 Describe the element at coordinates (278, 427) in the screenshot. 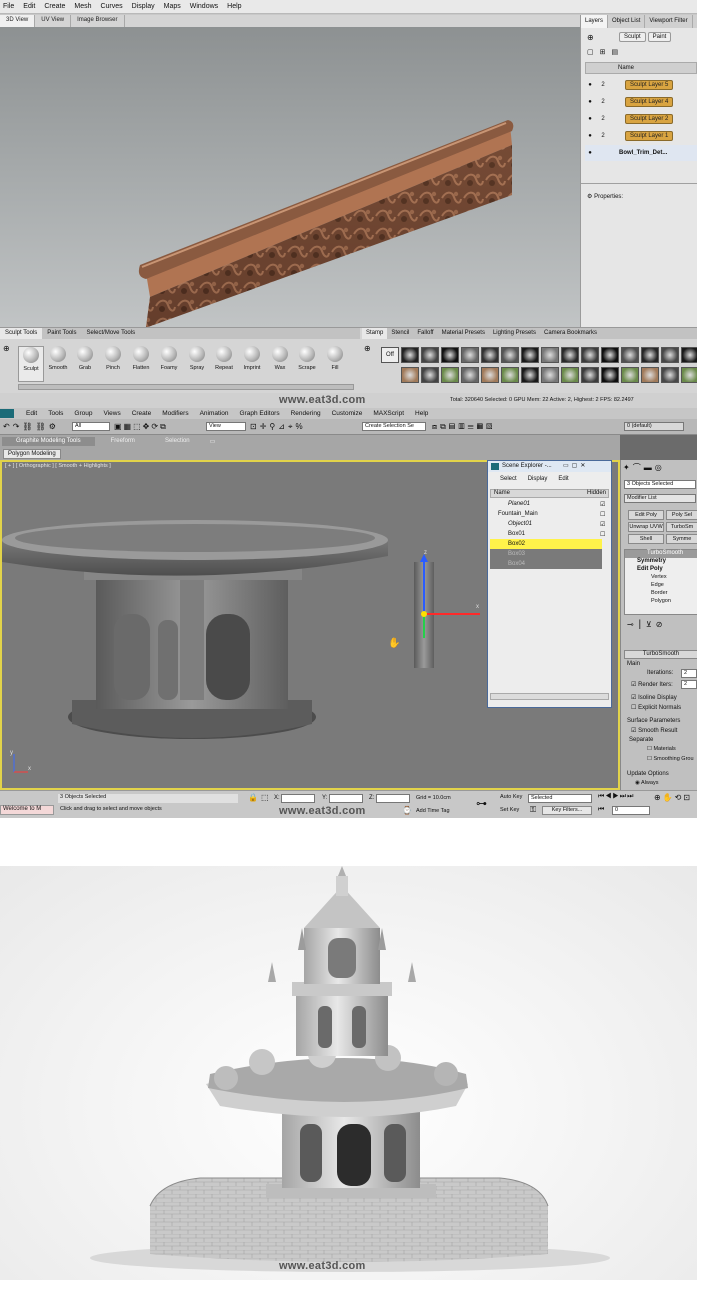

I see `snap-icons: ⊡✛⚲⊿⌖%` at that location.